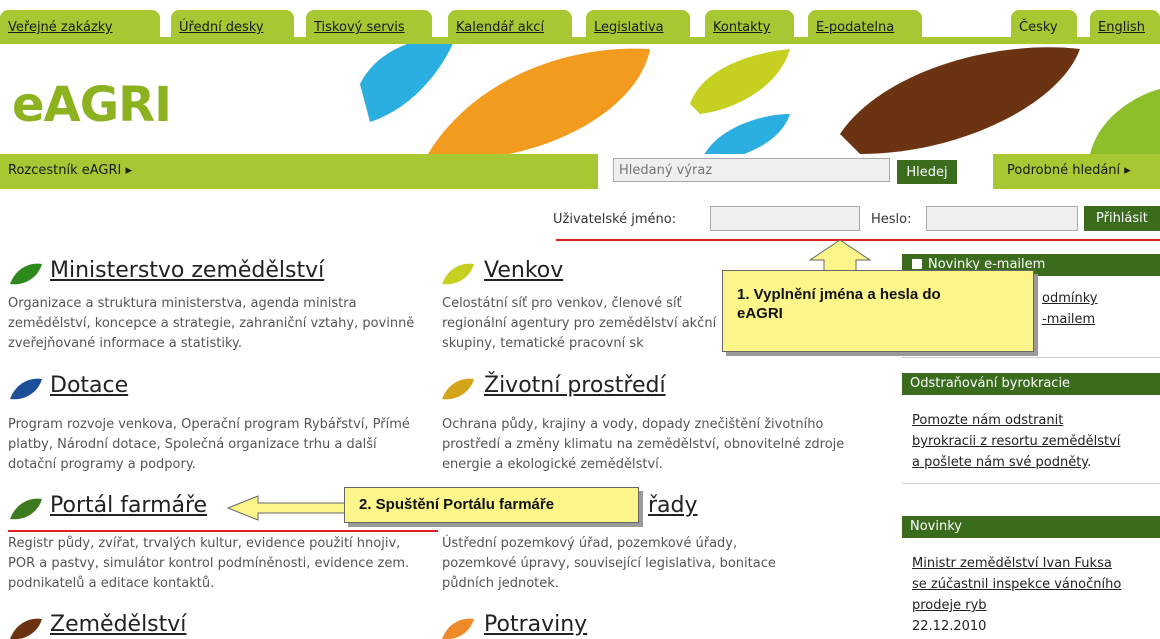  Describe the element at coordinates (1068, 319) in the screenshot. I see `news-email-link-emailem: -mailem` at that location.